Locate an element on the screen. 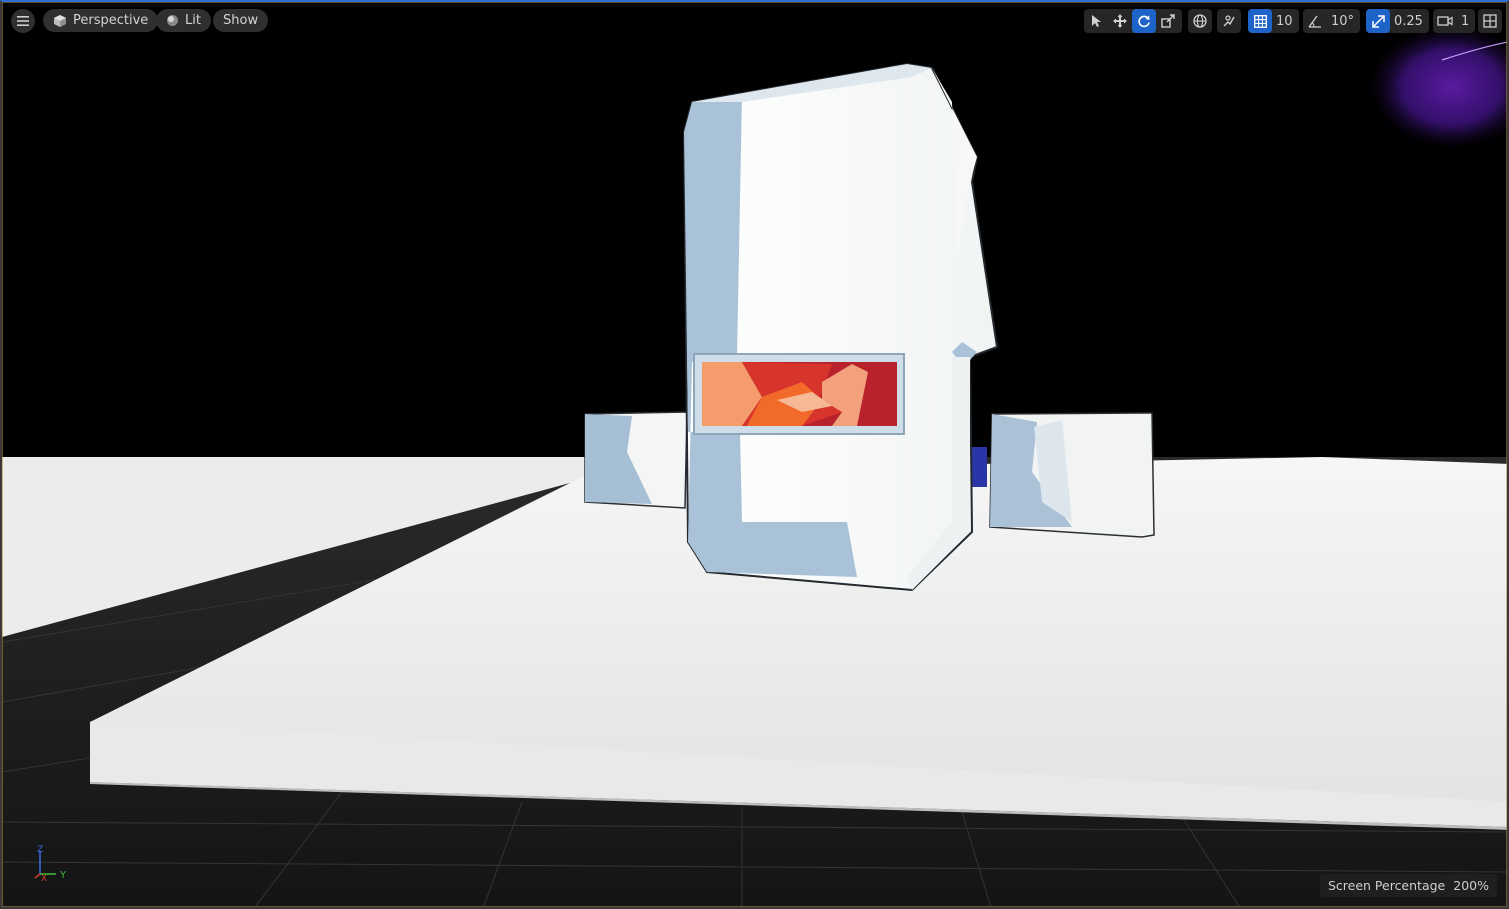  hamburger-icon is located at coordinates (23, 21).